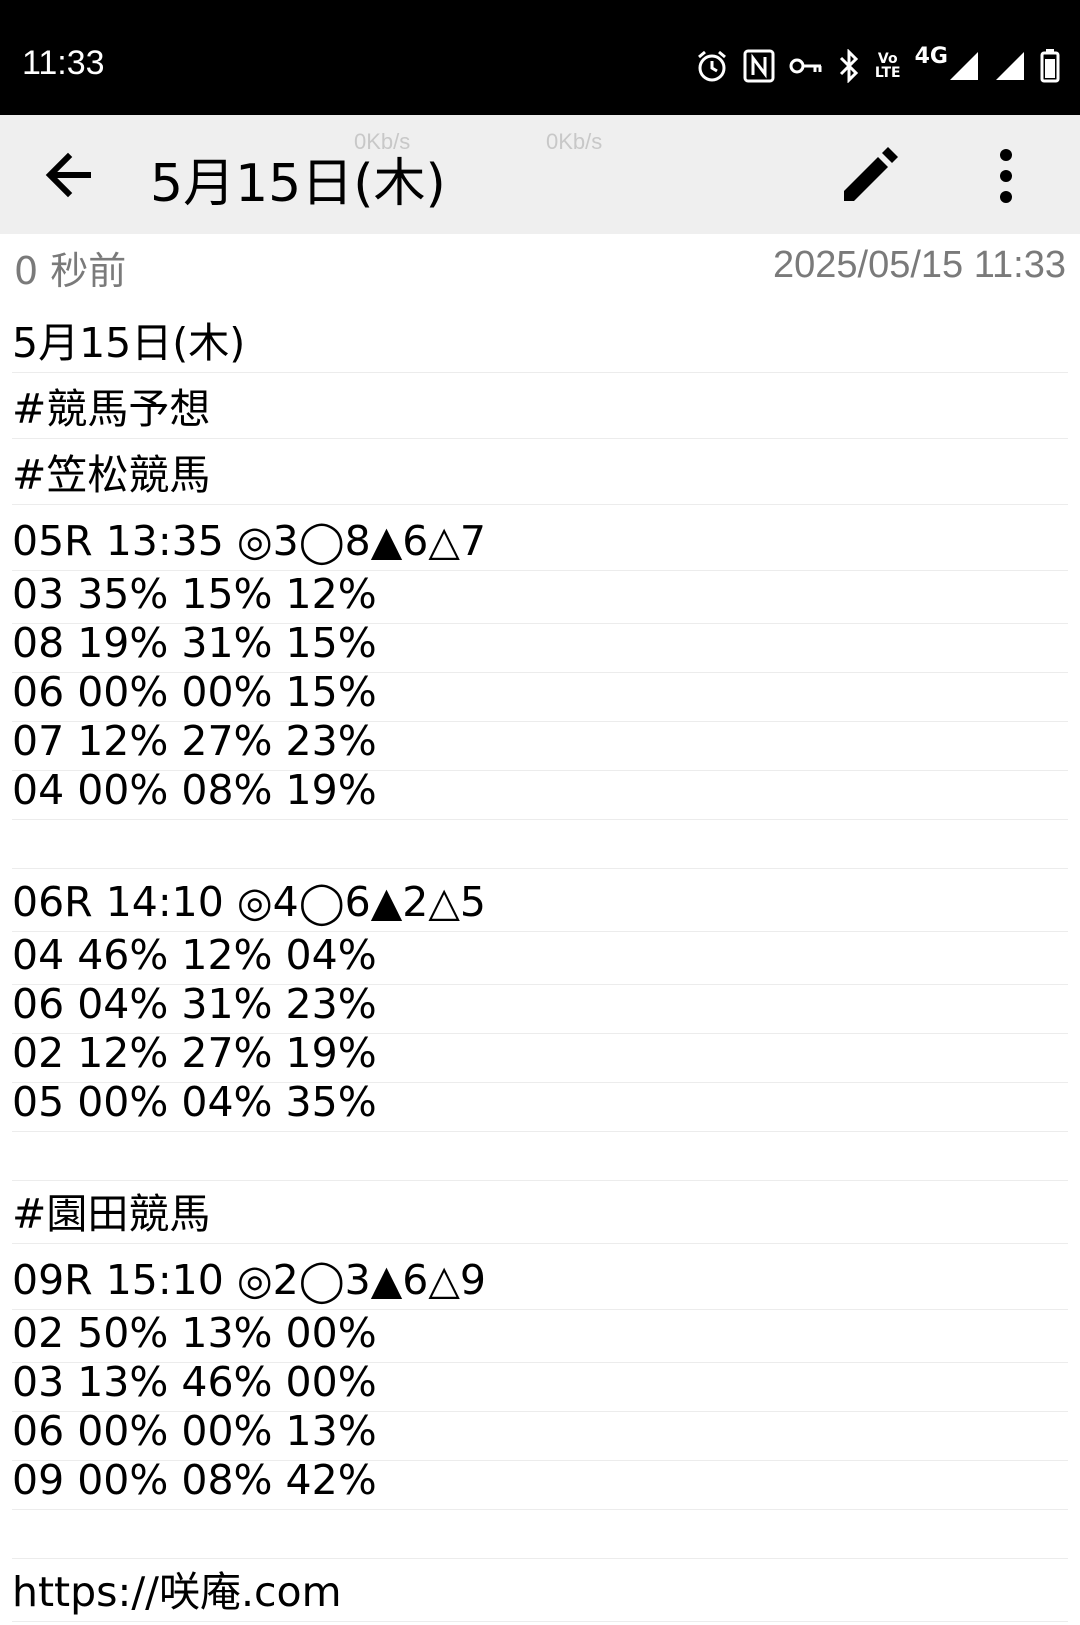  What do you see at coordinates (540, 1058) in the screenshot?
I see `note-line: 02 12% 27% 19%` at bounding box center [540, 1058].